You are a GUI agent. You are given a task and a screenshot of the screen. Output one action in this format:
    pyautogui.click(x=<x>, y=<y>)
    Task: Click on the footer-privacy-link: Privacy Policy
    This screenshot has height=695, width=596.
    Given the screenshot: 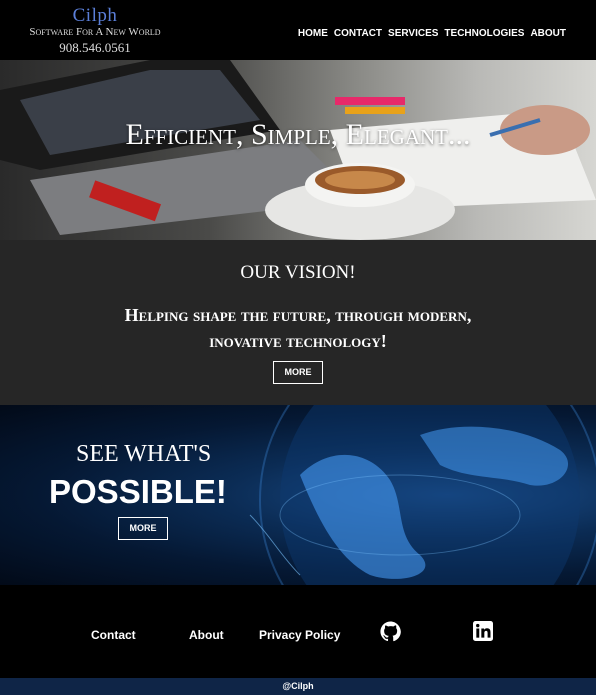 What is the action you would take?
    pyautogui.click(x=299, y=635)
    